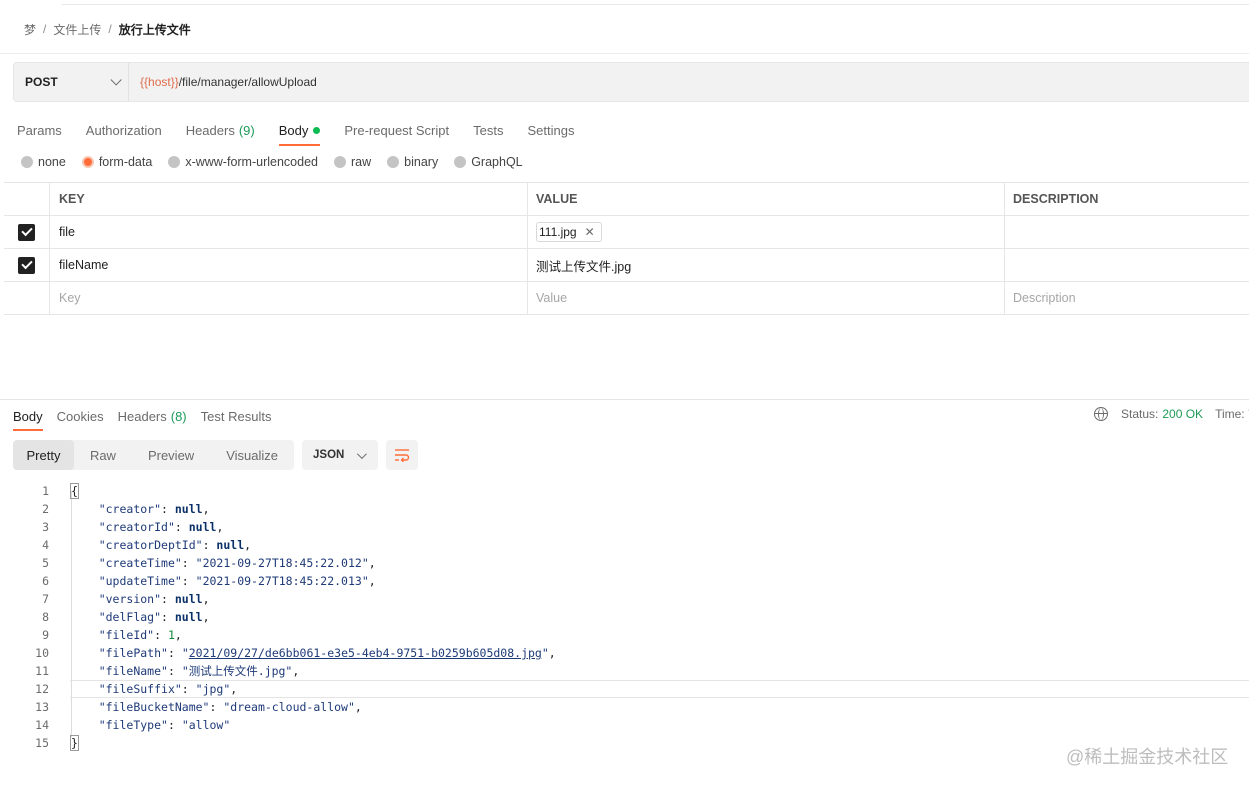 The height and width of the screenshot is (786, 1249). What do you see at coordinates (74, 491) in the screenshot?
I see `code-text: {` at bounding box center [74, 491].